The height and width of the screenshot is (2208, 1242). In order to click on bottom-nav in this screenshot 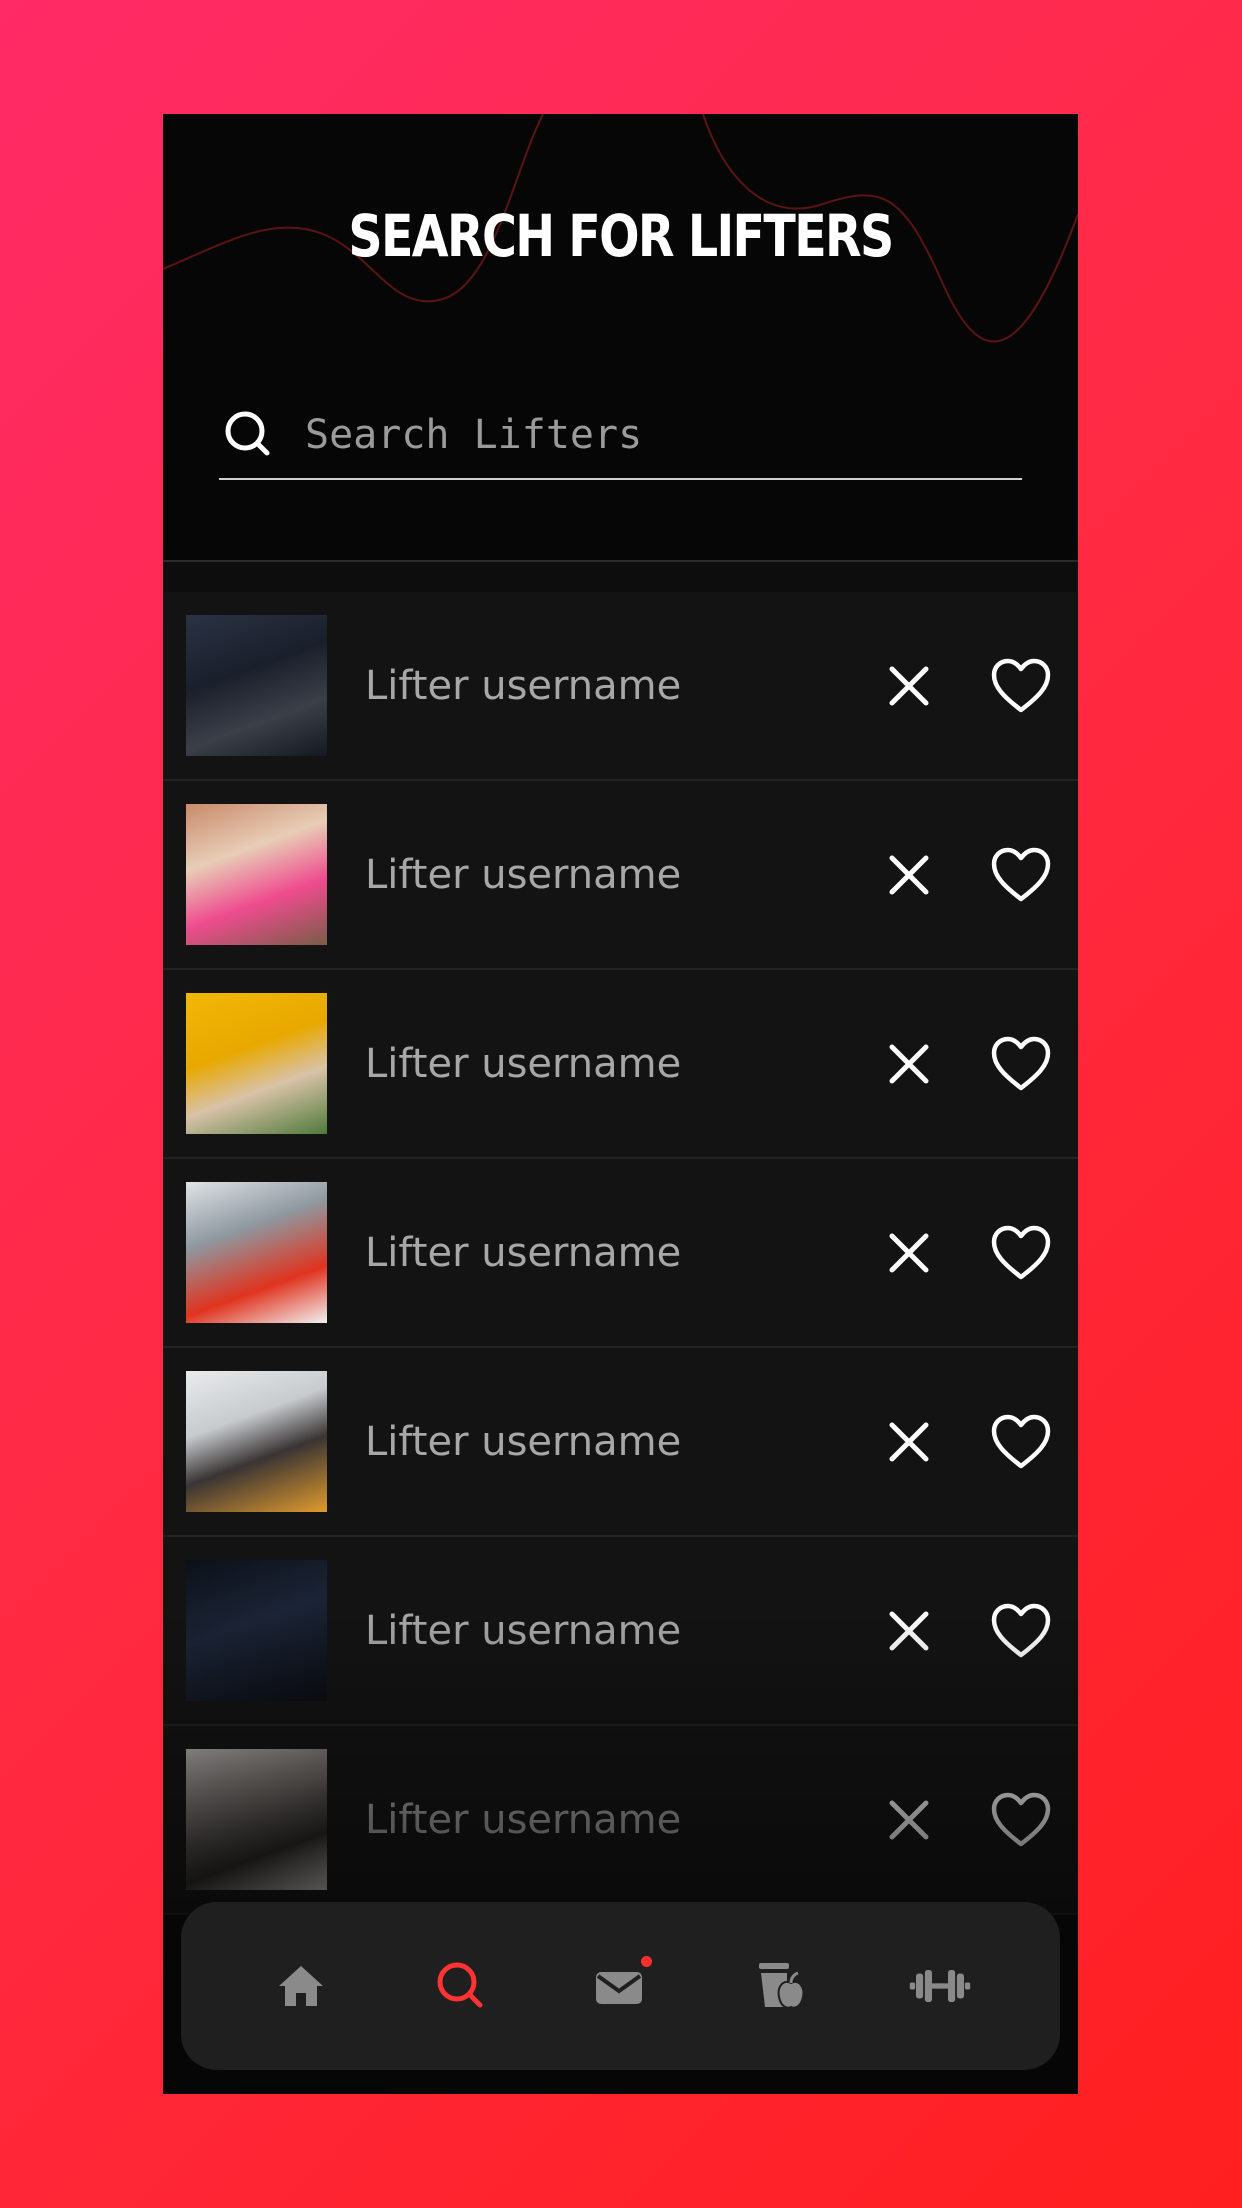, I will do `click(620, 1986)`.